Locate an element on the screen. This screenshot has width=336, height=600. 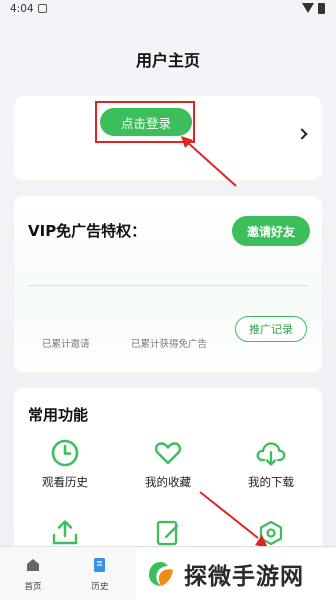
nav-label-home: 首页 is located at coordinates (33, 587).